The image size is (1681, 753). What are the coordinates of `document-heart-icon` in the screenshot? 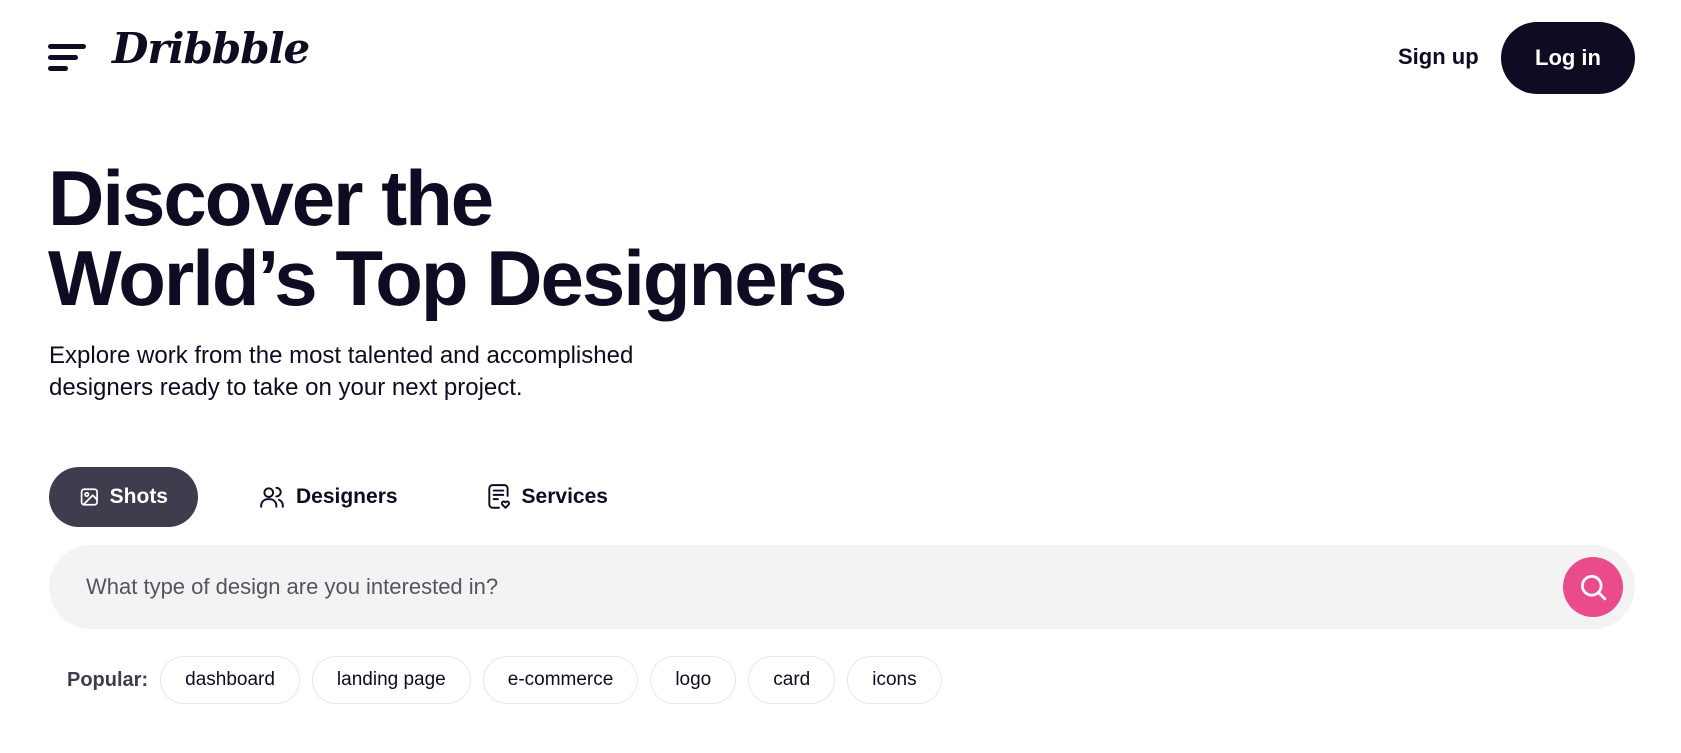 It's located at (498, 496).